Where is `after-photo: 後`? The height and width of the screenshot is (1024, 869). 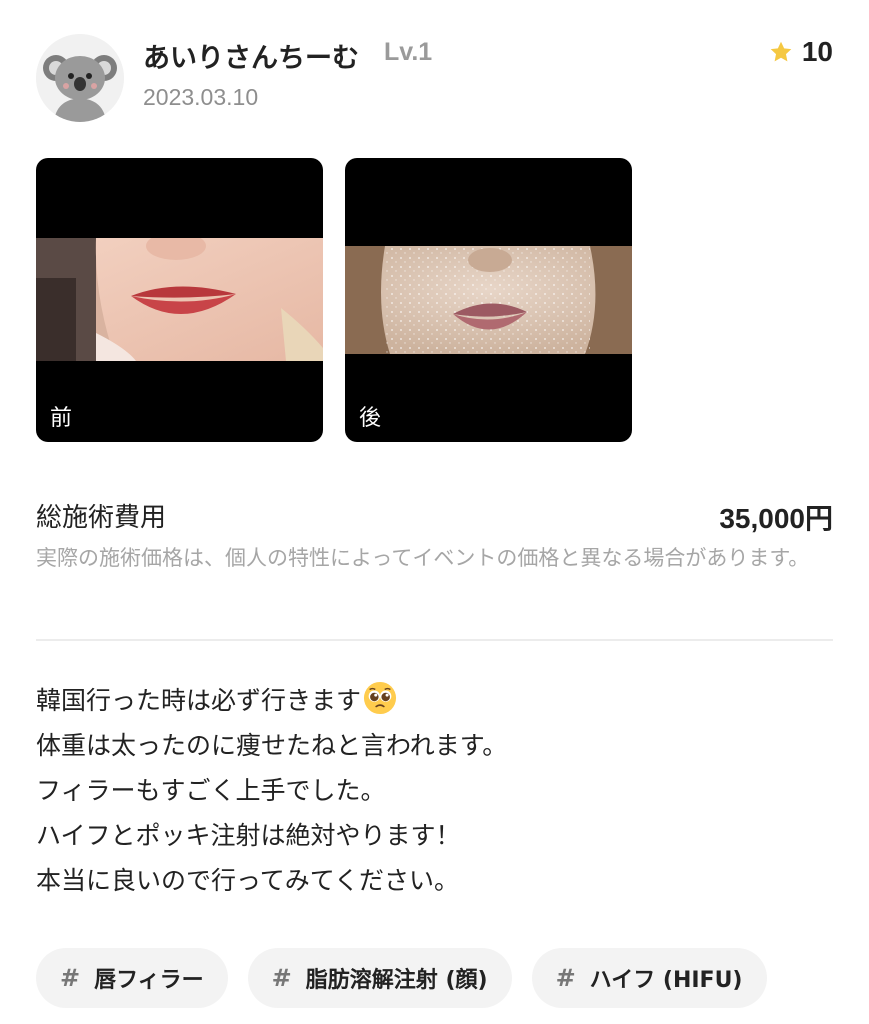
after-photo: 後 is located at coordinates (488, 300).